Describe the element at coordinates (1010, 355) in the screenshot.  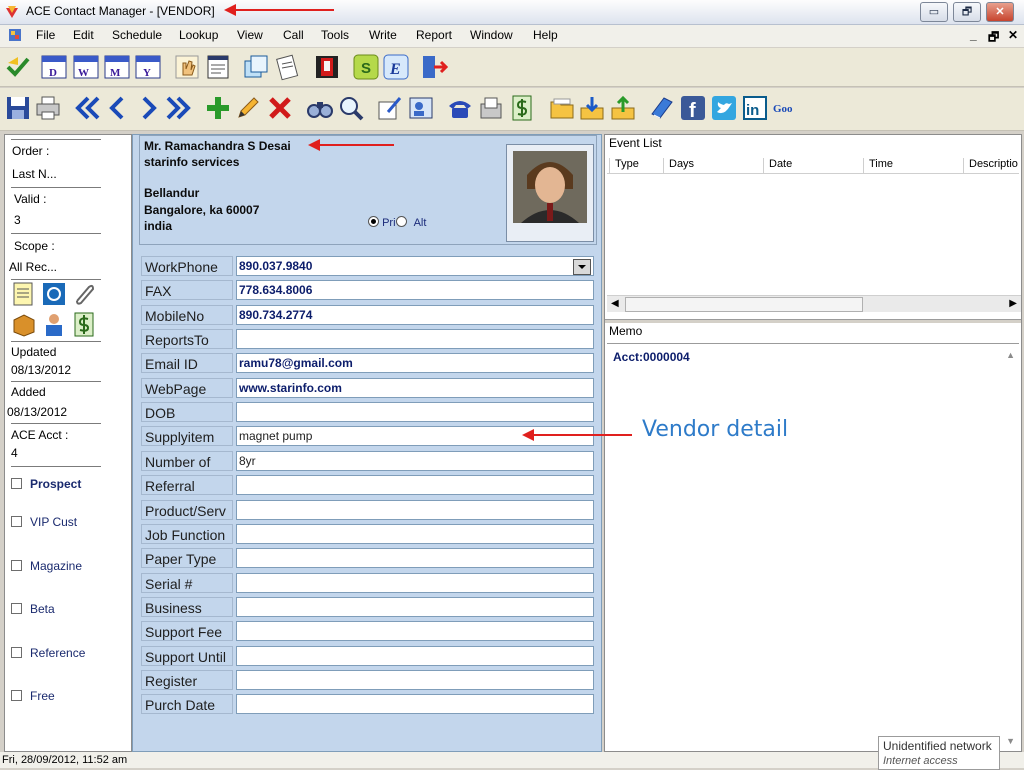
I see `scroll-up-icon: ▲` at that location.